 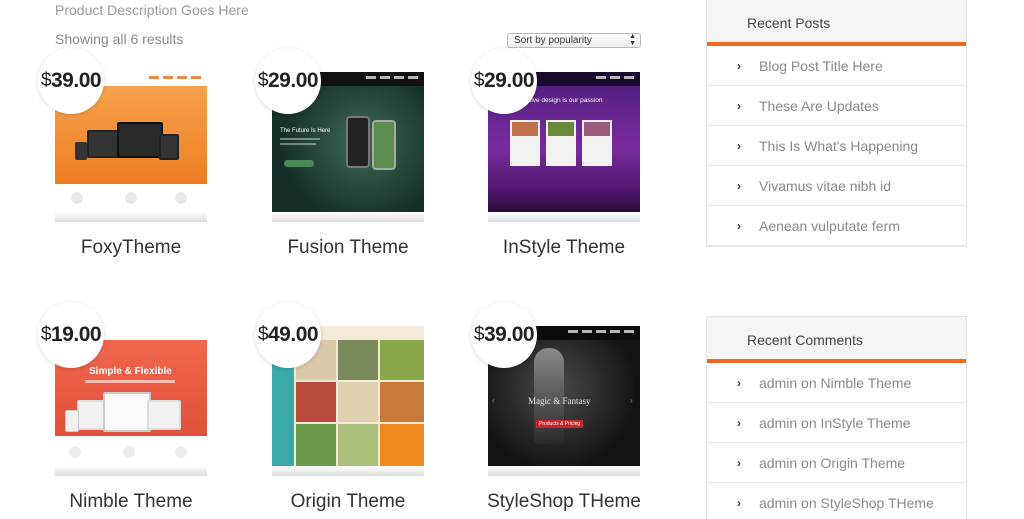 I want to click on thumbnail-heading: The Future Is Here, so click(x=305, y=131).